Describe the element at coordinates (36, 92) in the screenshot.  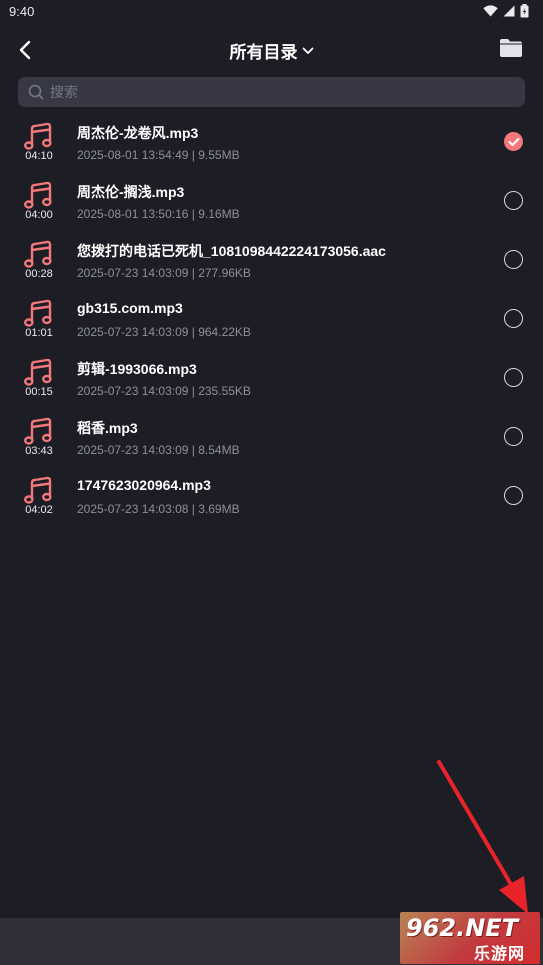
I see `search-icon` at that location.